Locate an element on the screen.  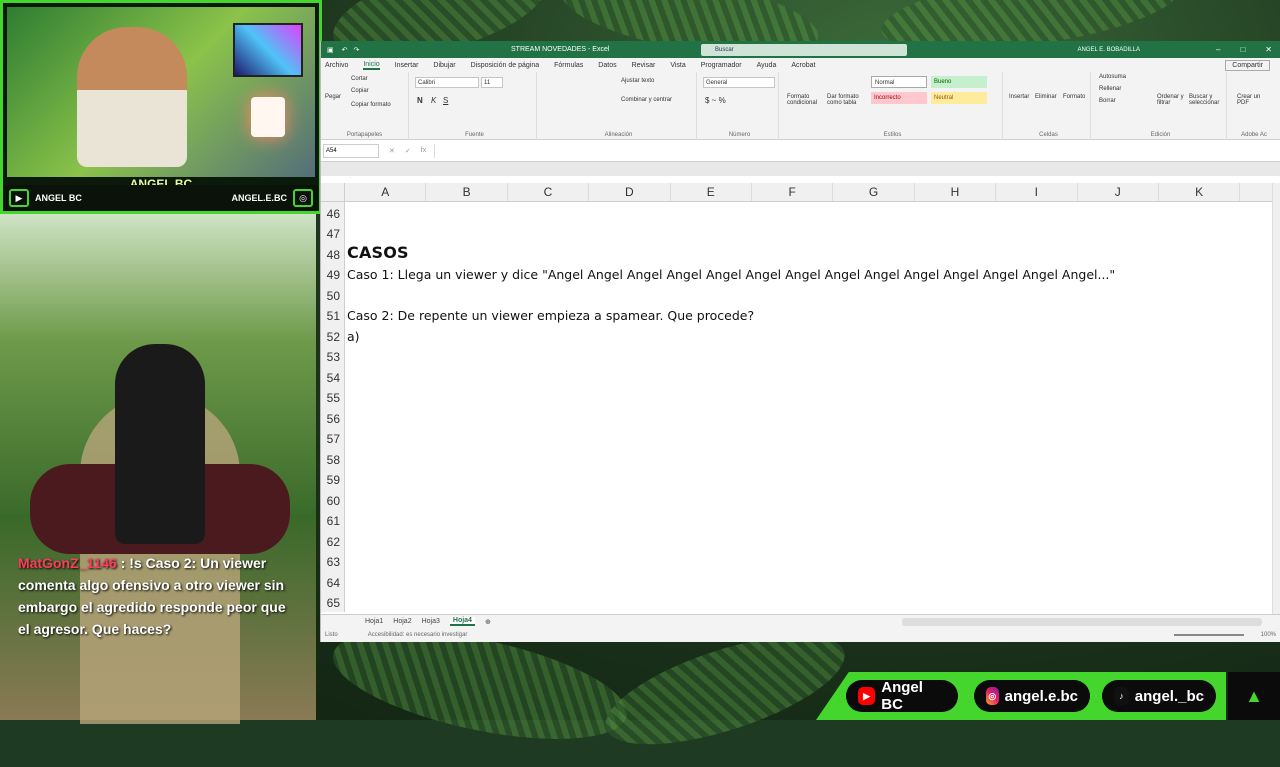
undo-icon: ↶ is located at coordinates (345, 50).